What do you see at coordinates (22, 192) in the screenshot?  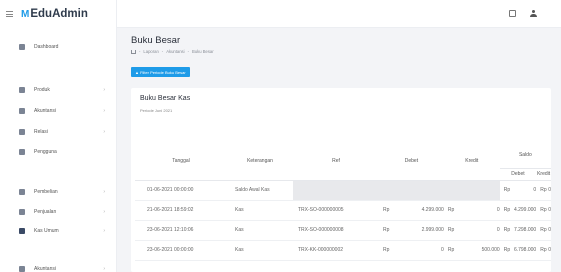 I see `cart-icon` at bounding box center [22, 192].